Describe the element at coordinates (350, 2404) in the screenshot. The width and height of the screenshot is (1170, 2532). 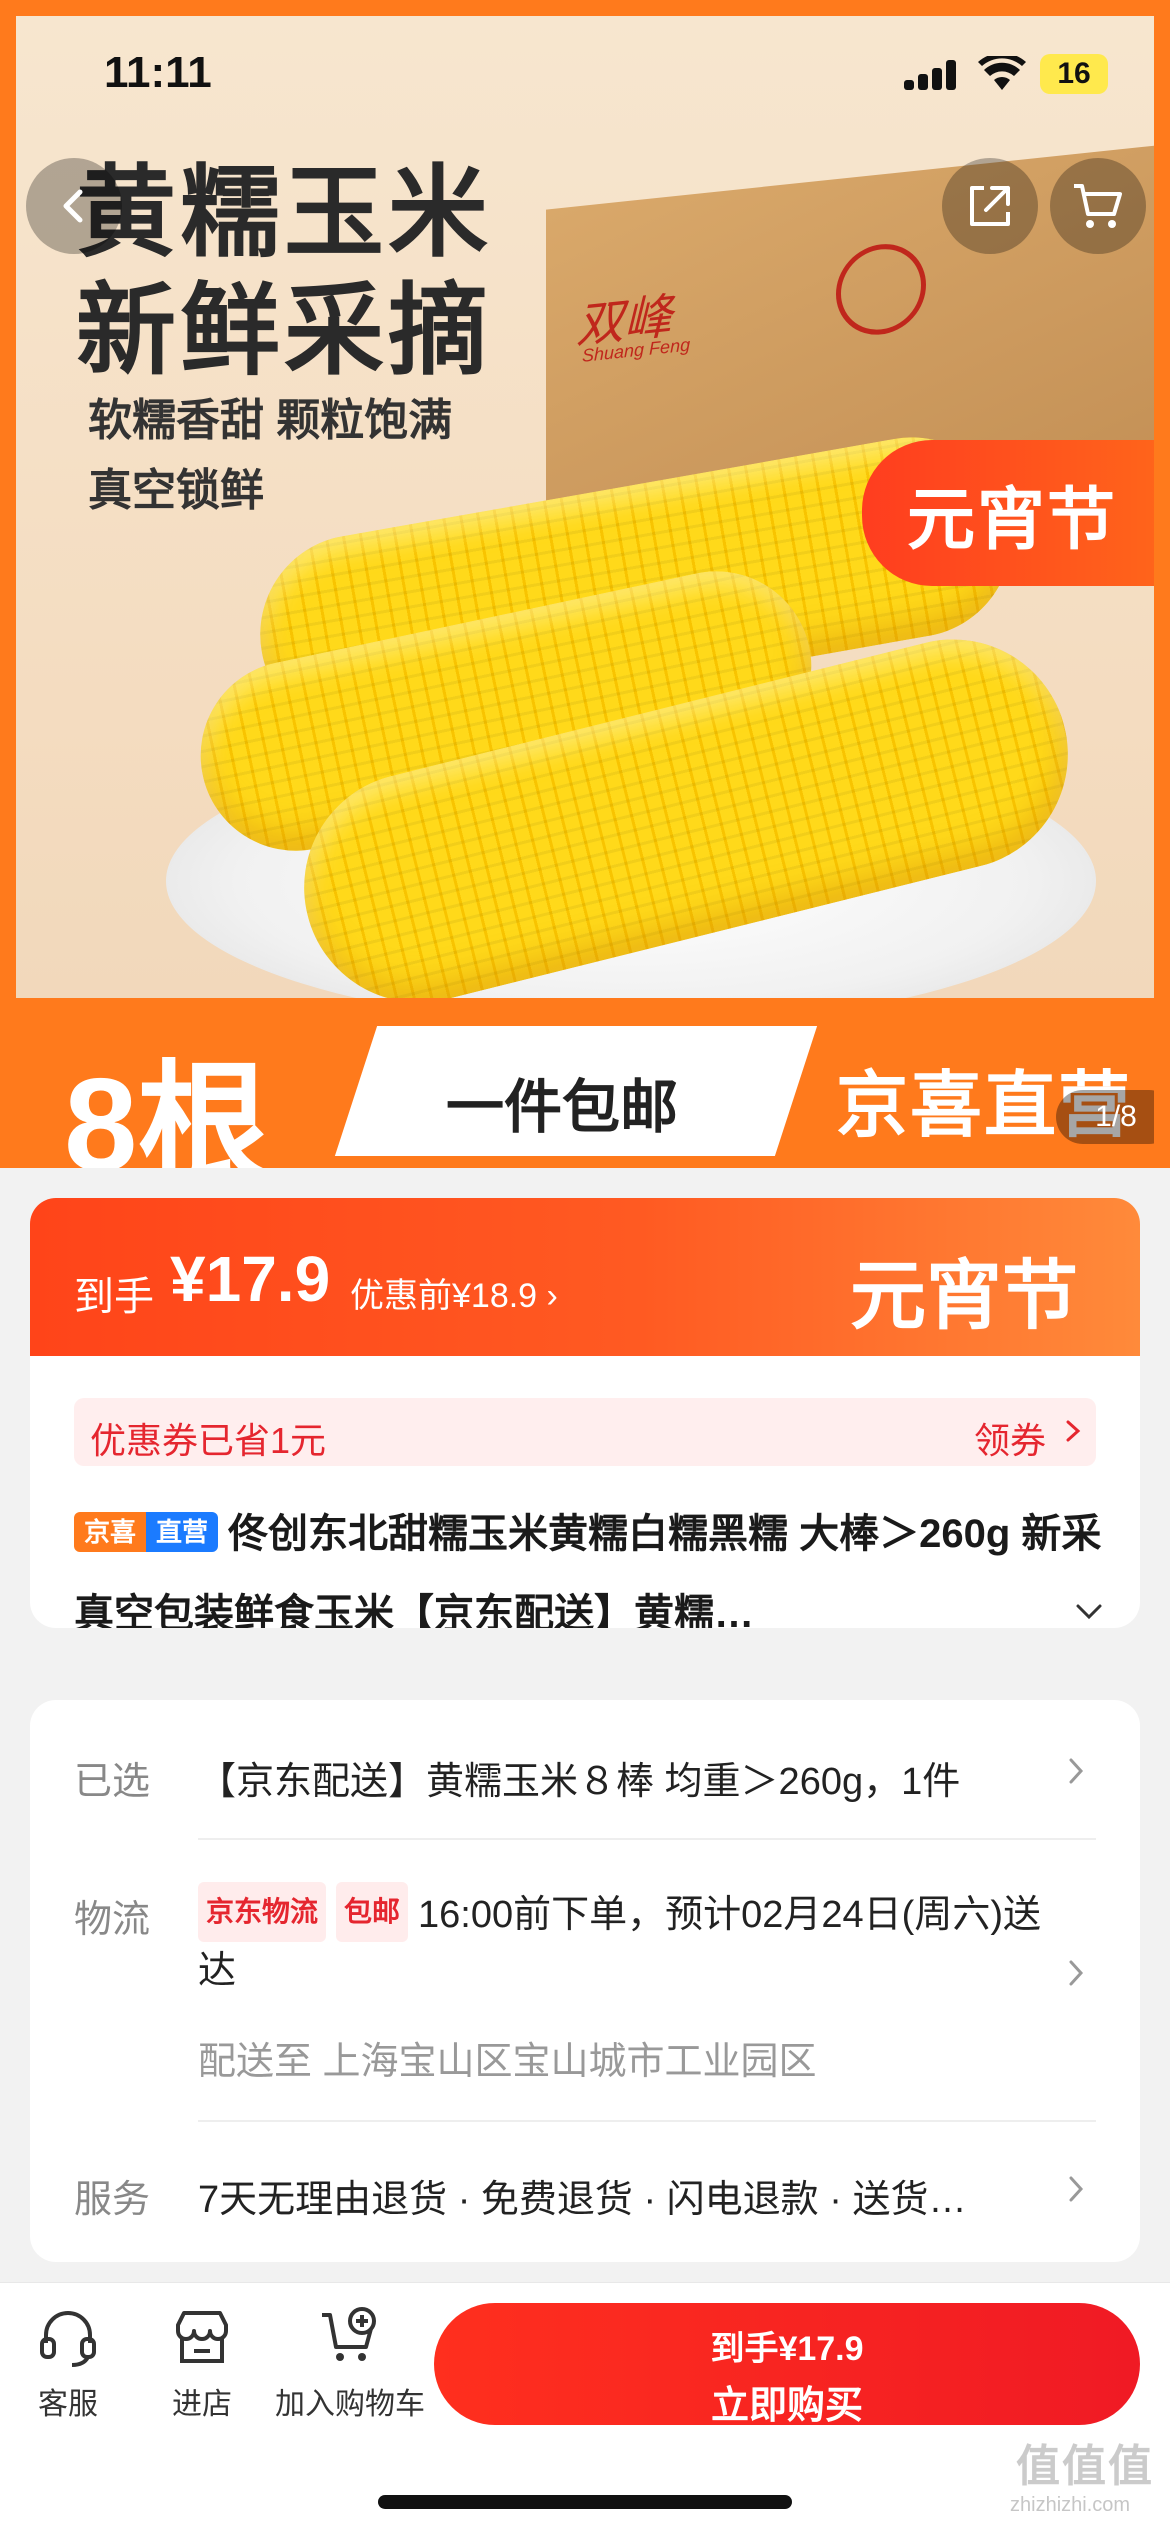
I see `add-to-cart-label: 加入购物车` at that location.